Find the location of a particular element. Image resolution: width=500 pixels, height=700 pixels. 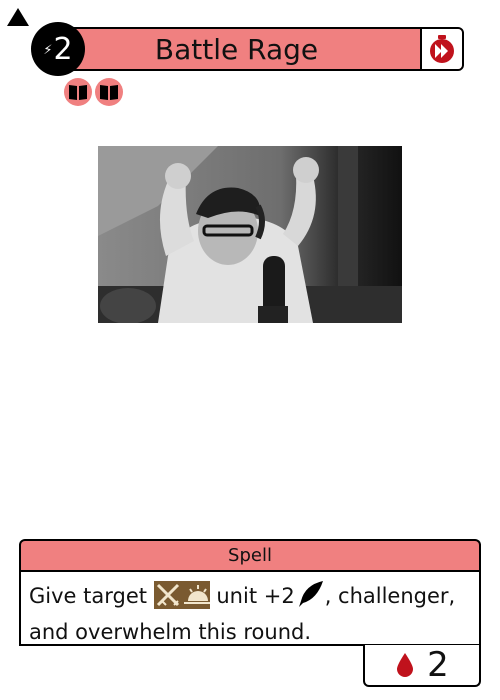

blood-drop-icon is located at coordinates (405, 665).